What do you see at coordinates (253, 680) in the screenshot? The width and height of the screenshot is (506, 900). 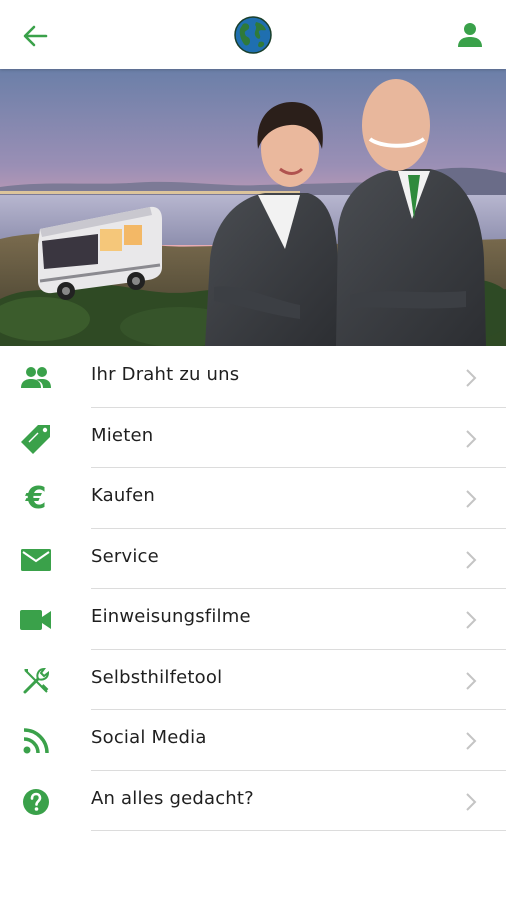 I see `menu-item-selbsthilfetool: Selbsthilfetool` at bounding box center [253, 680].